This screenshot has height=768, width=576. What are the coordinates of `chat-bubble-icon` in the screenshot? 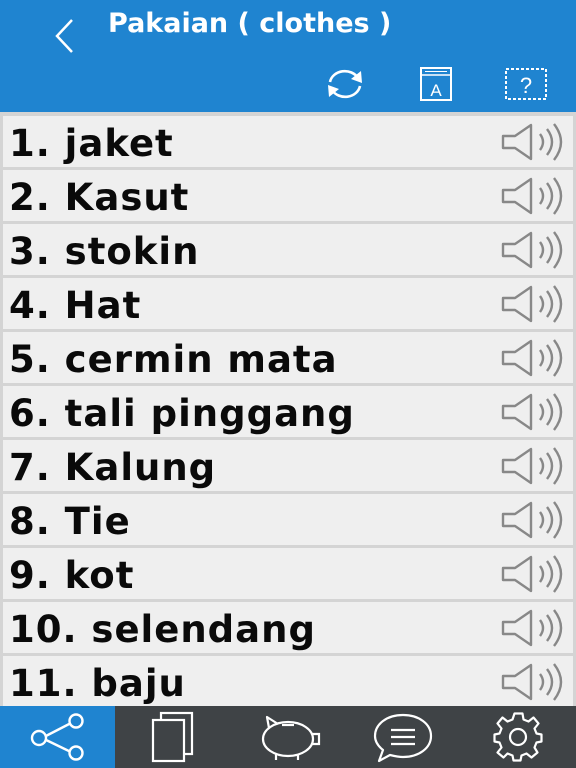 It's located at (402, 738).